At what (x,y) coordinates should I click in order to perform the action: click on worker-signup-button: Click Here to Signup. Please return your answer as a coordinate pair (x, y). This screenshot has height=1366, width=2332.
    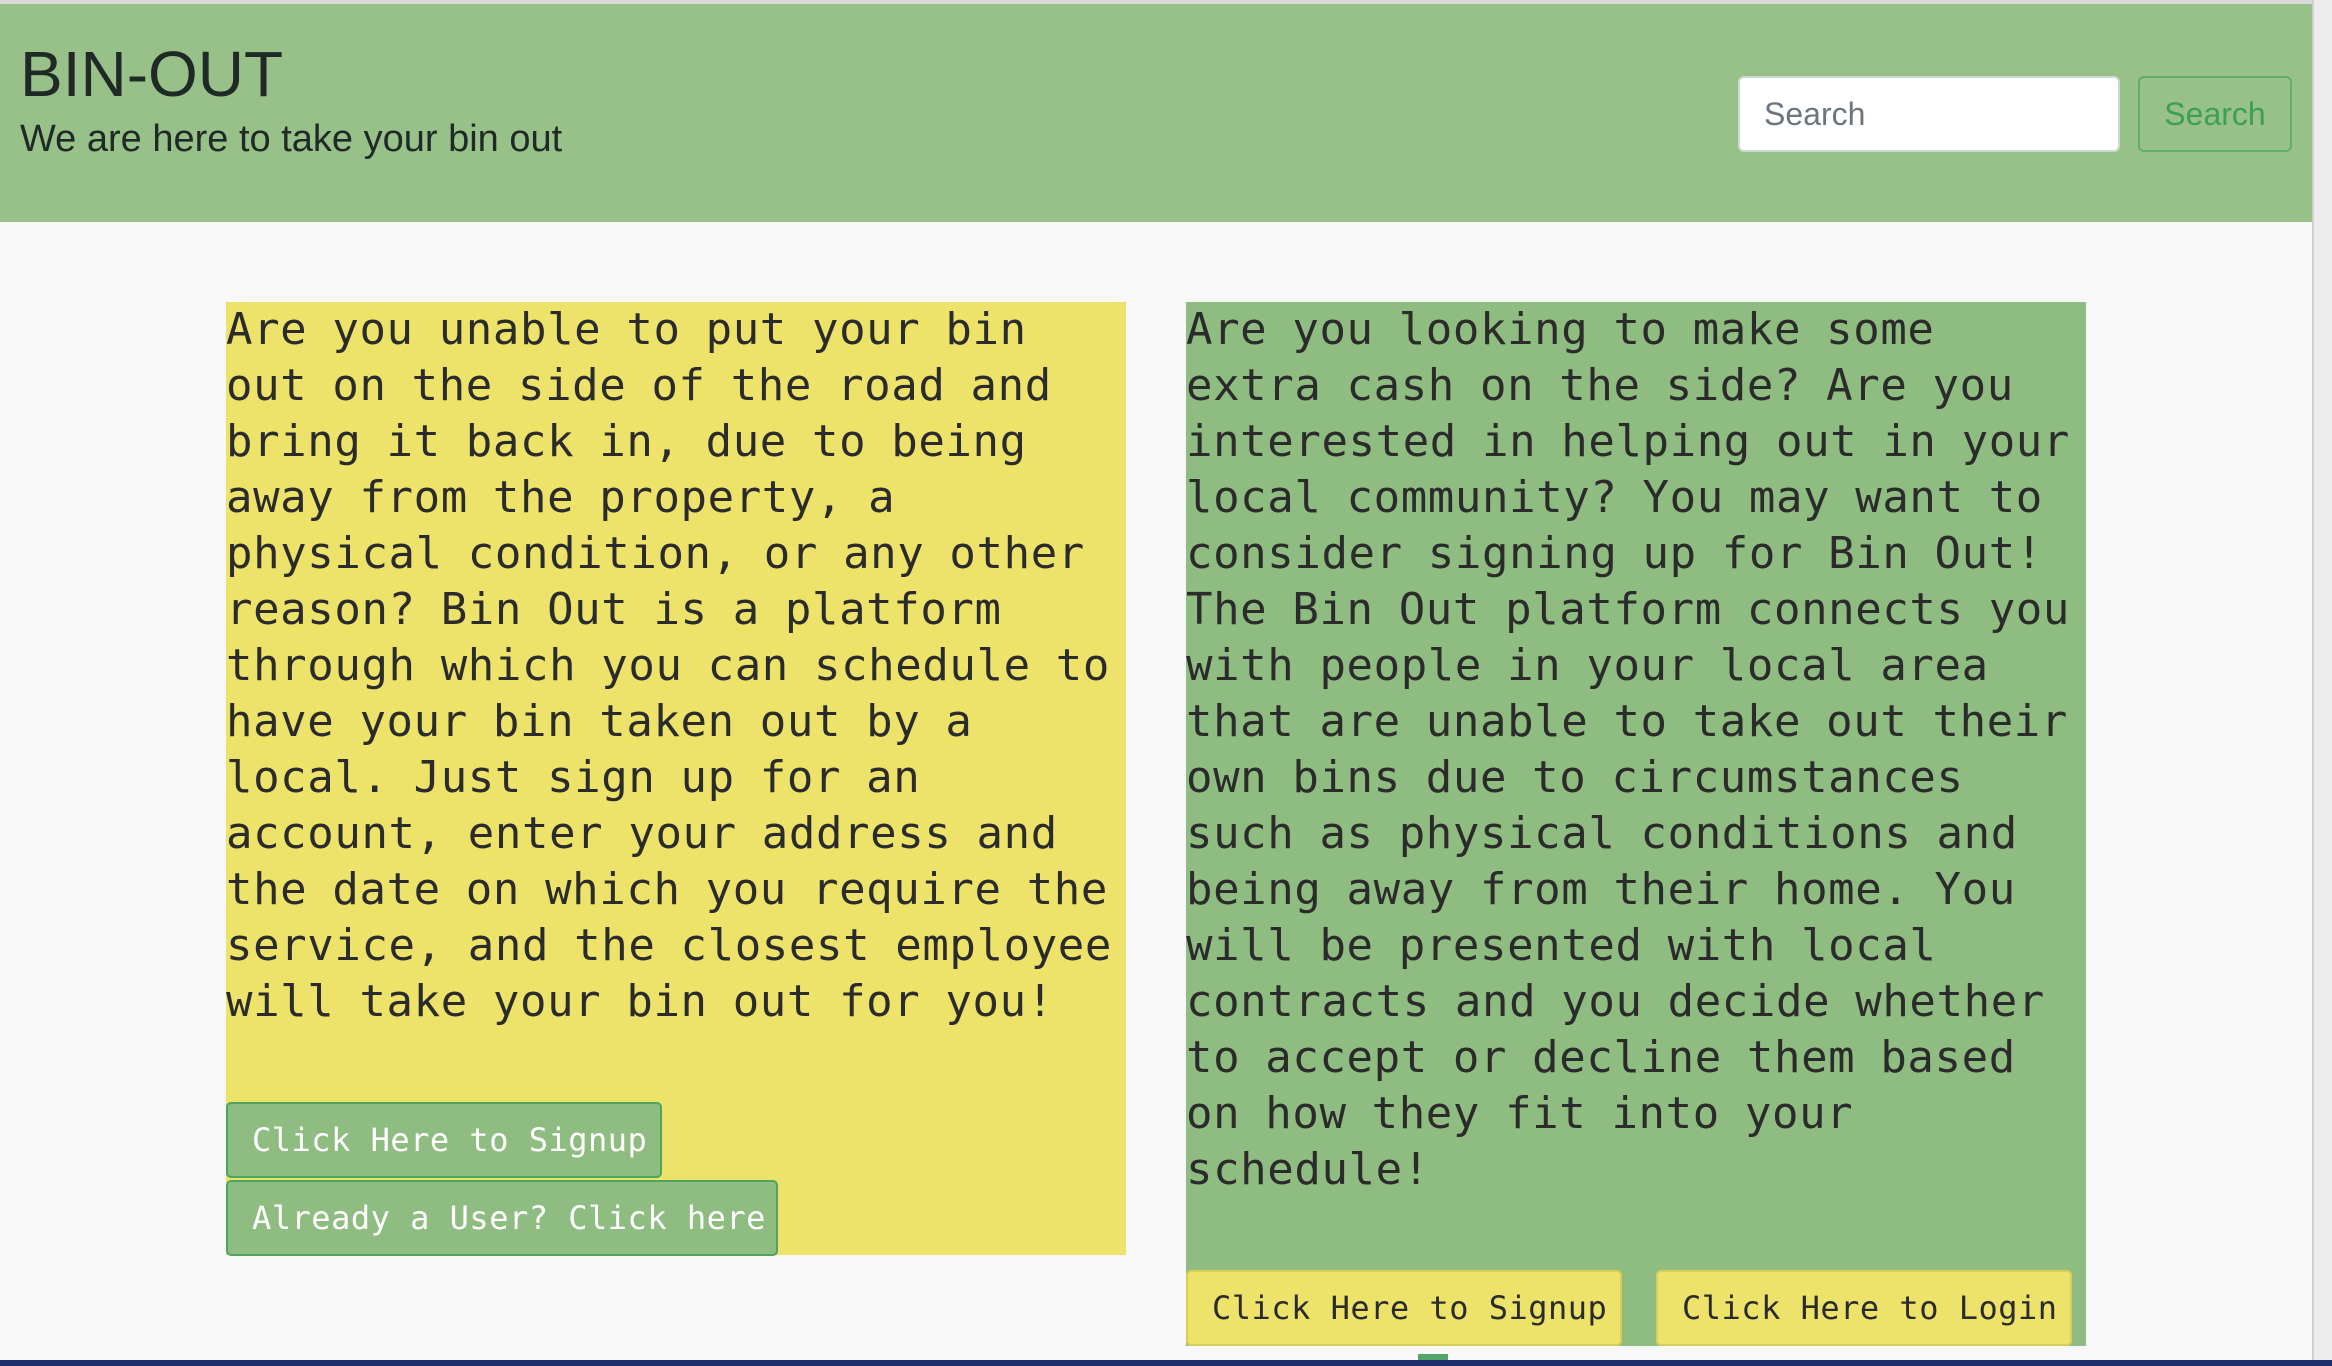
    Looking at the image, I should click on (1404, 1308).